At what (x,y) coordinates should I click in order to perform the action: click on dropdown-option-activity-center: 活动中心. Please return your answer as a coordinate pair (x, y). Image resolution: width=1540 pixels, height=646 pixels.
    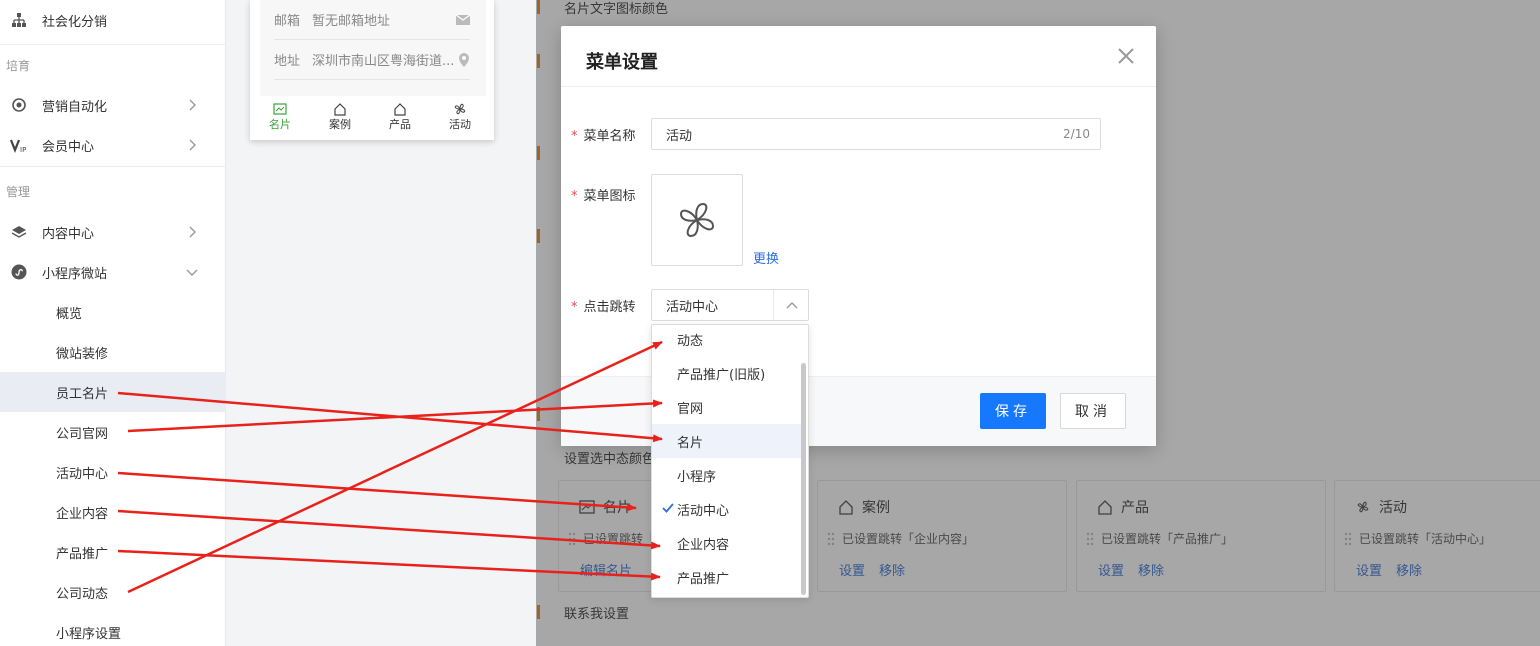
    Looking at the image, I should click on (727, 509).